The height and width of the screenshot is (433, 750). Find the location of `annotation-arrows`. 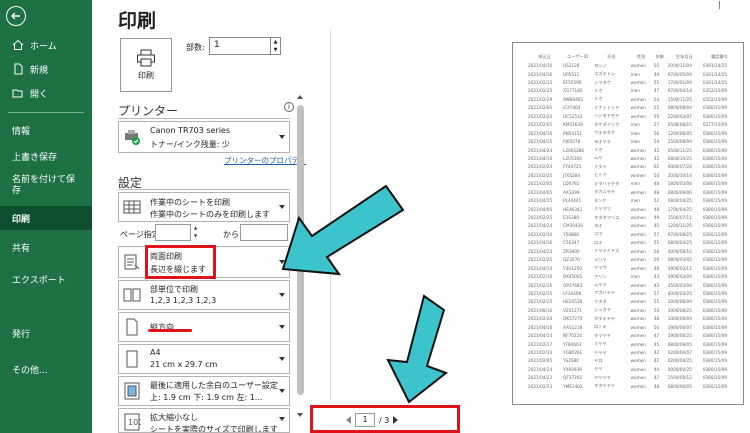

annotation-arrows is located at coordinates (365, 294).